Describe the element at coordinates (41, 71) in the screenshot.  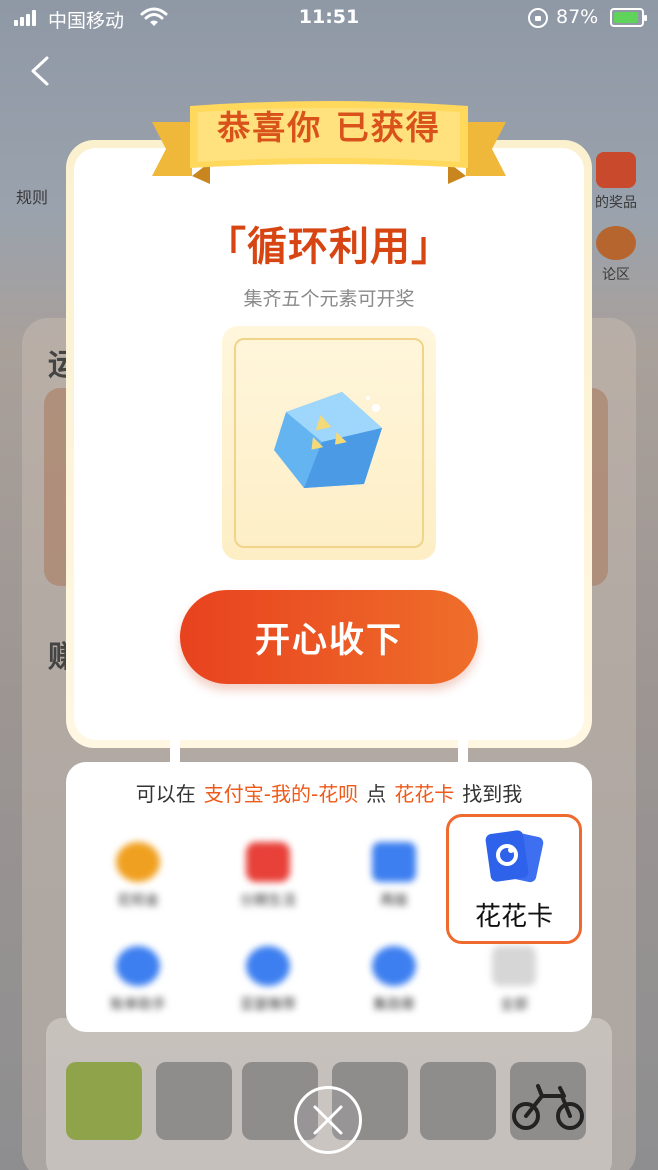
I see `back-arrow-icon` at that location.